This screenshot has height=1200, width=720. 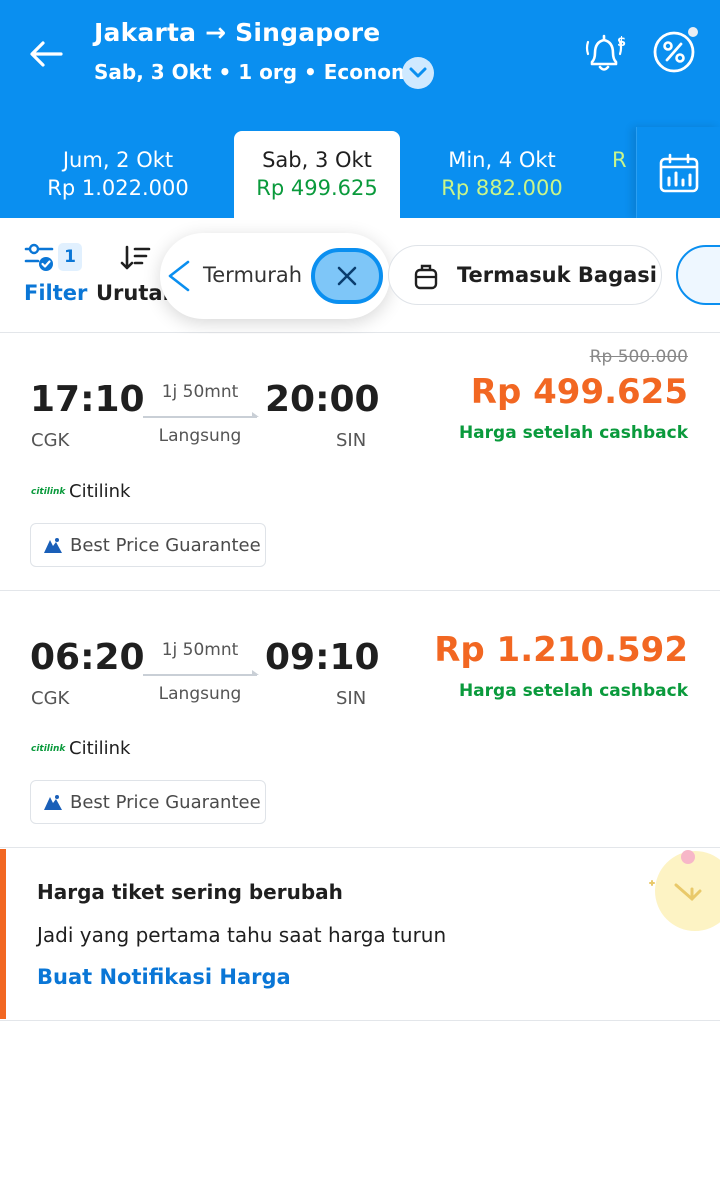 I want to click on banner-description: Jadi yang pertama tahu saat harga turun, so click(x=242, y=935).